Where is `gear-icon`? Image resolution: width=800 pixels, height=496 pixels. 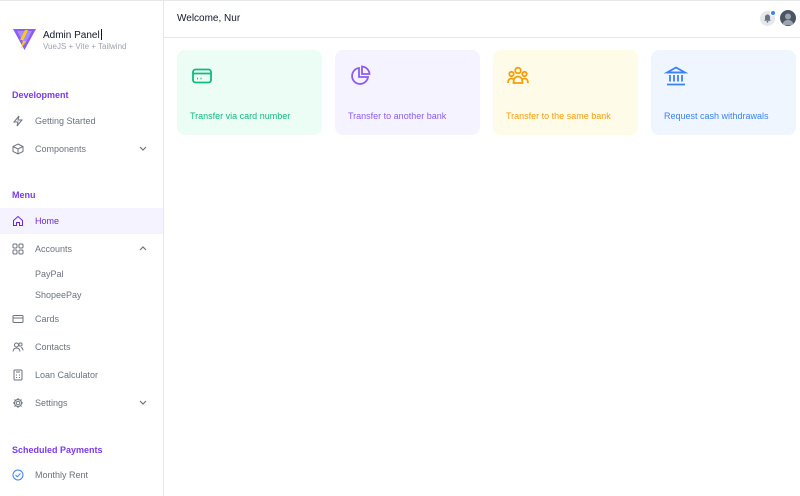 gear-icon is located at coordinates (18, 403).